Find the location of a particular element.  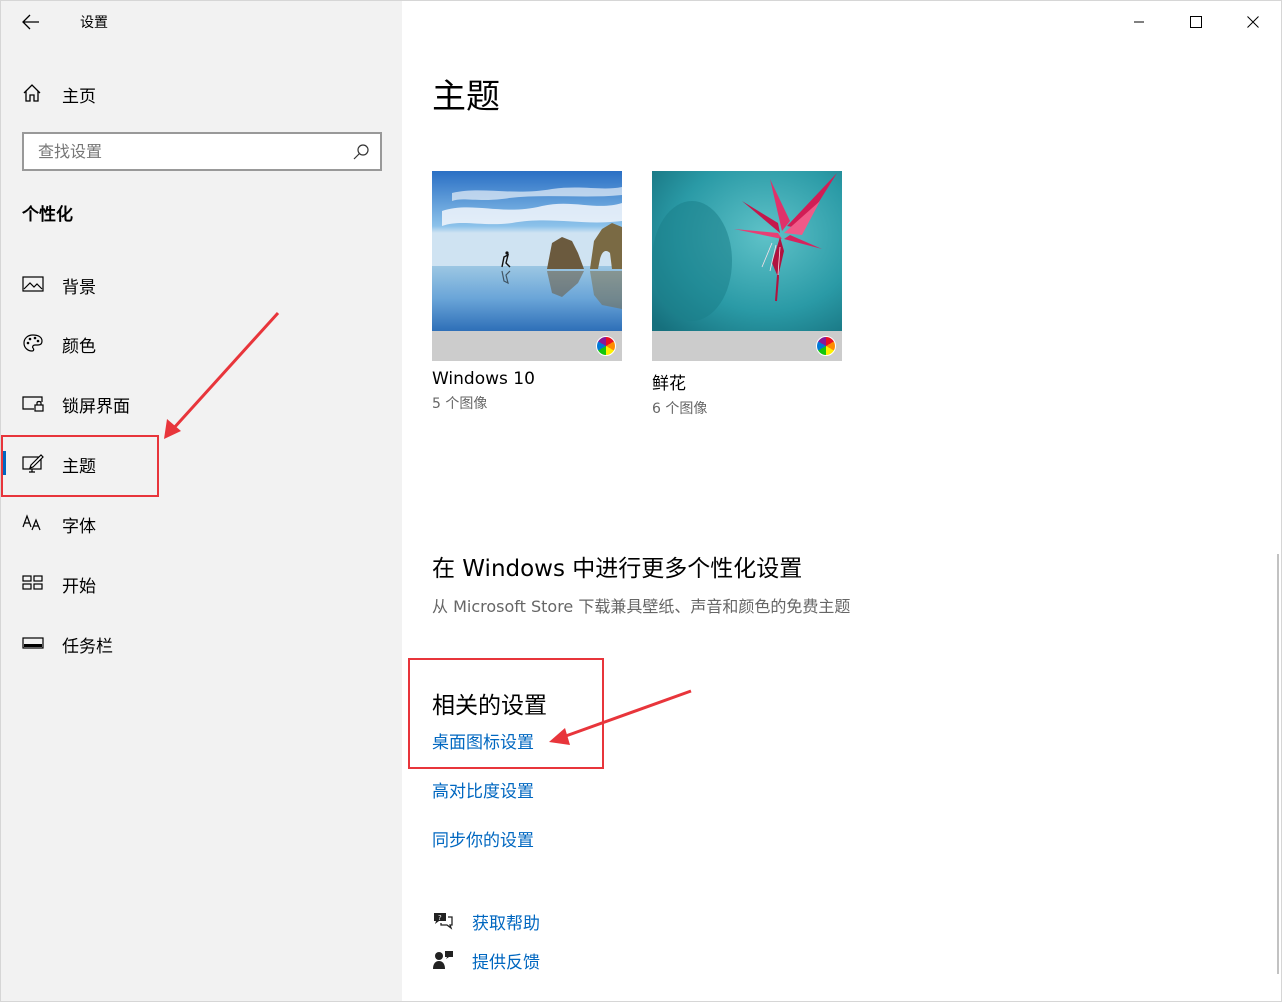

palette-icon is located at coordinates (33, 343).